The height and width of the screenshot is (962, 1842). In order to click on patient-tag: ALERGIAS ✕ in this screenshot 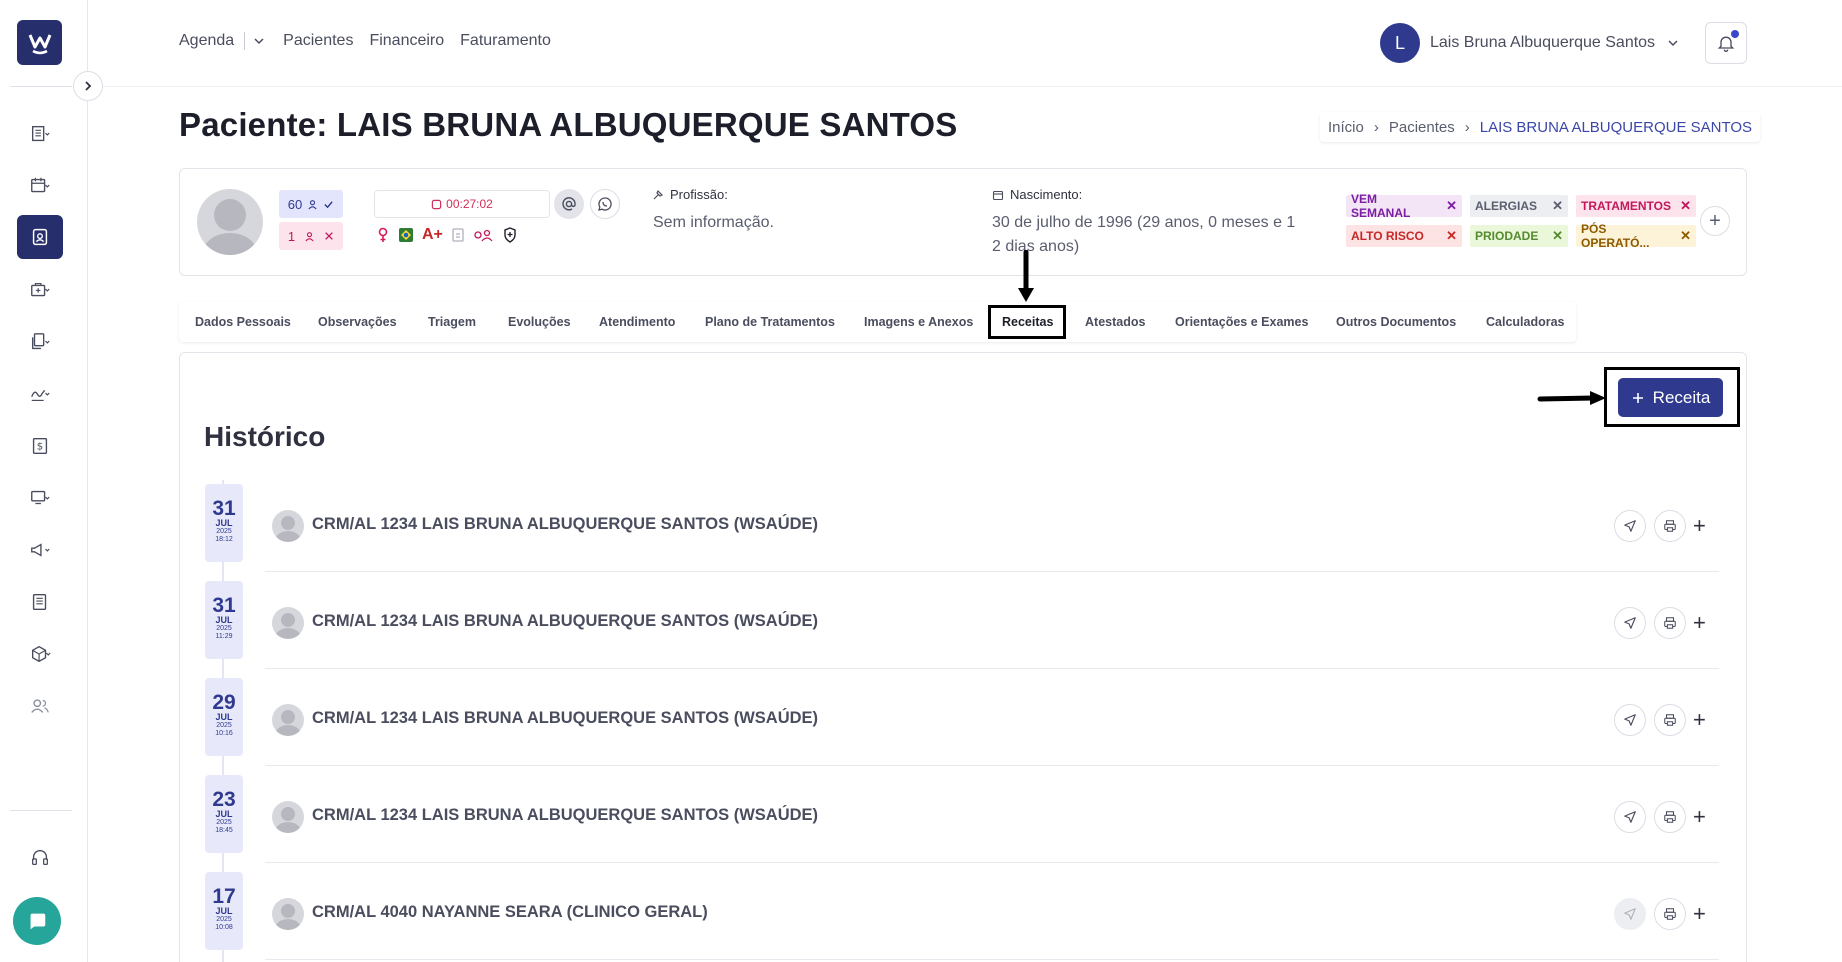, I will do `click(1519, 206)`.